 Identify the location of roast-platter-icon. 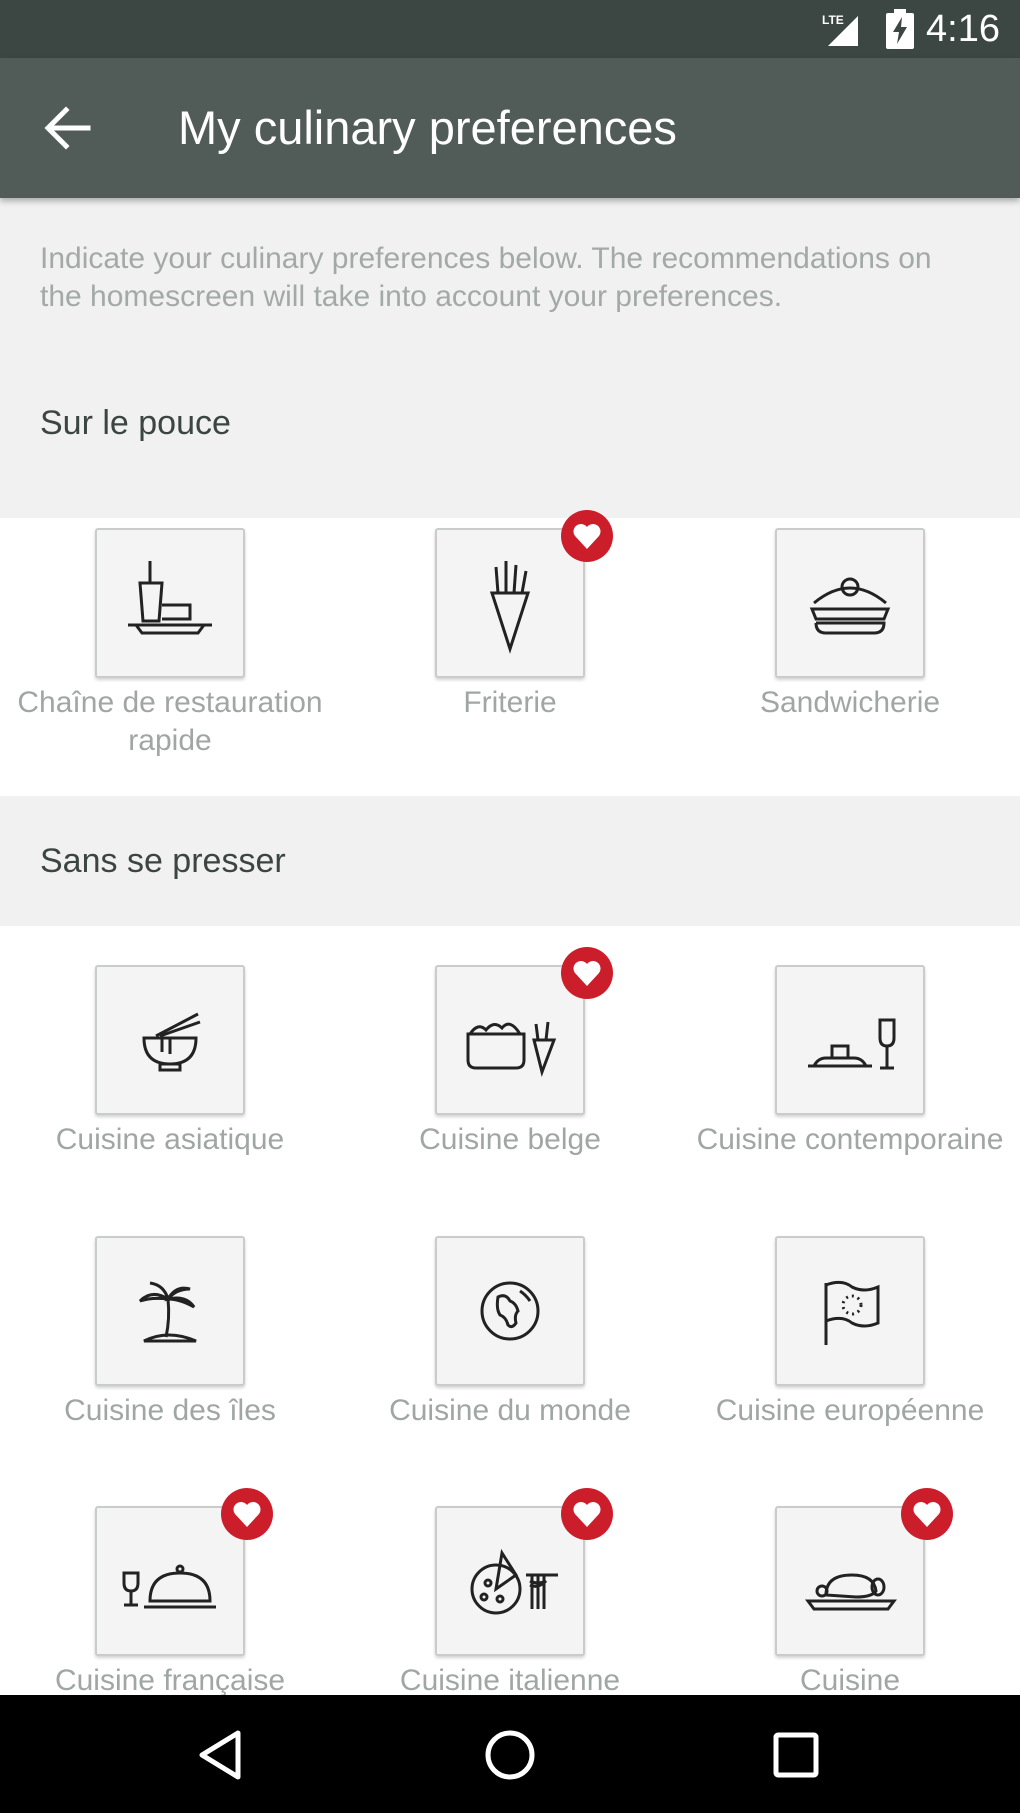
(851, 1592).